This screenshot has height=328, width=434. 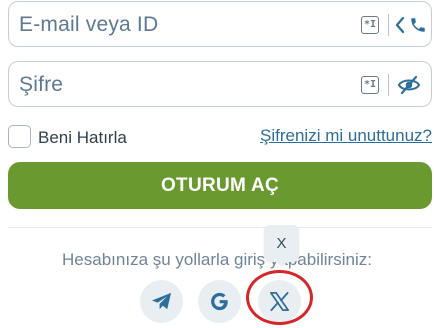 What do you see at coordinates (400, 25) in the screenshot?
I see `chevron-left-icon` at bounding box center [400, 25].